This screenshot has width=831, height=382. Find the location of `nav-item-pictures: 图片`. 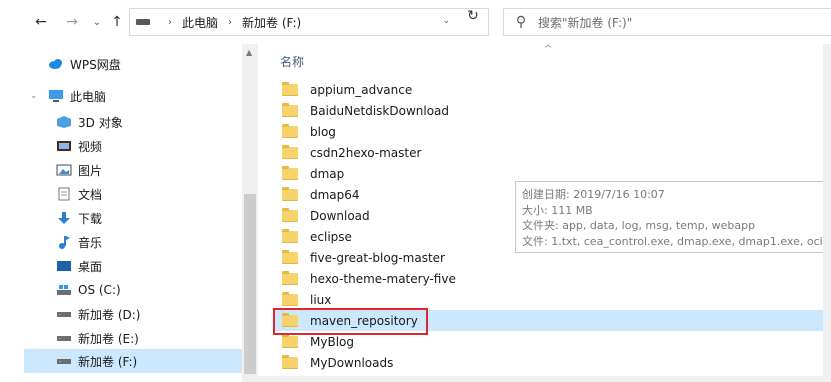

nav-item-pictures: 图片 is located at coordinates (79, 170).